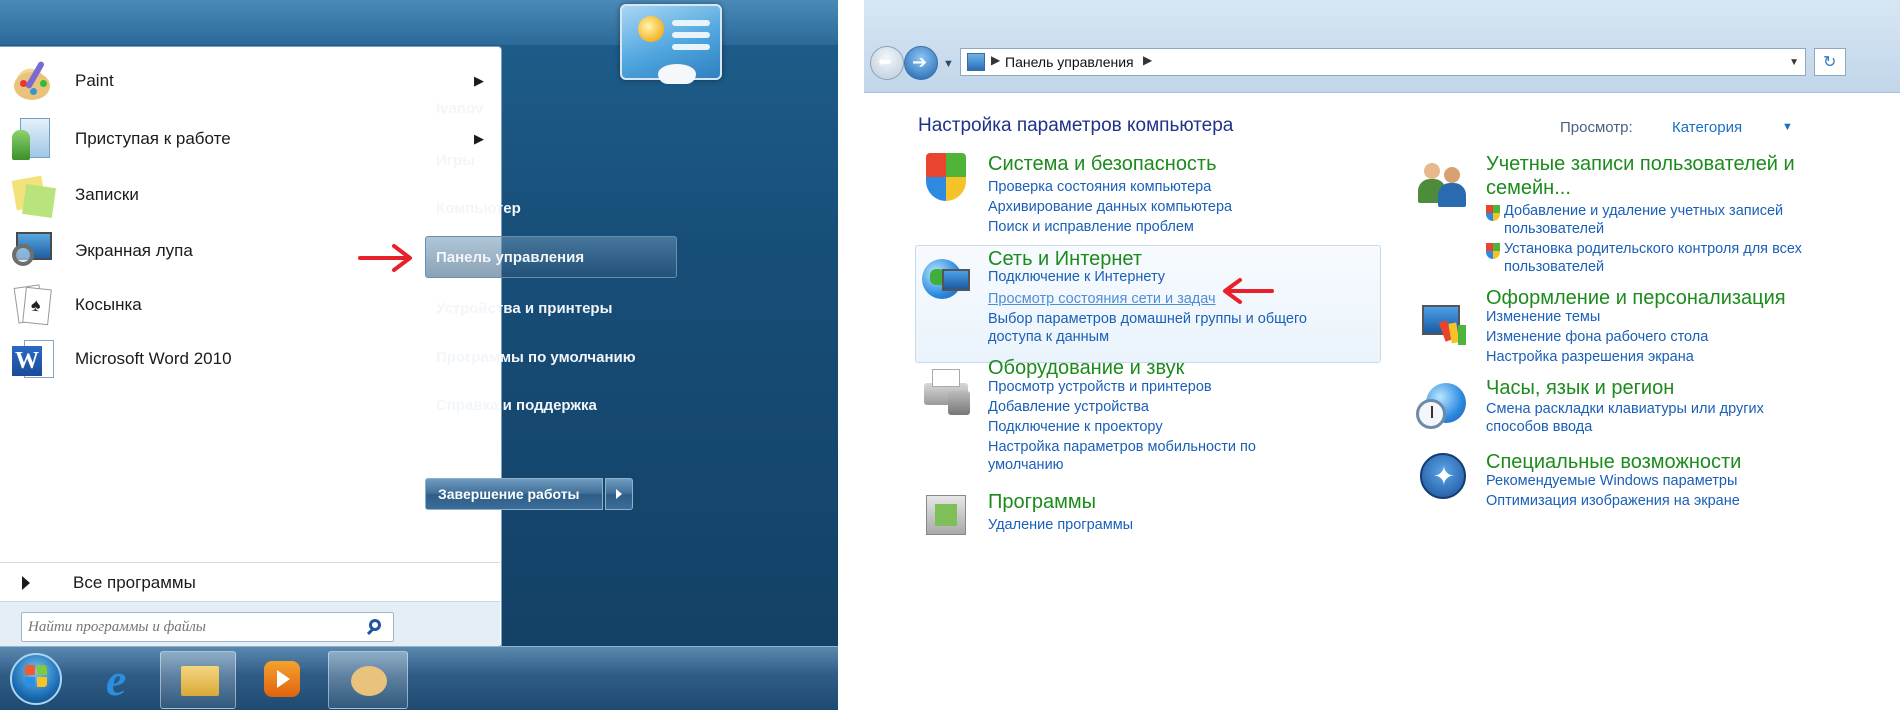 This screenshot has height=710, width=1900. What do you see at coordinates (1102, 164) in the screenshot?
I see `category-title-system: Система и безопасность` at bounding box center [1102, 164].